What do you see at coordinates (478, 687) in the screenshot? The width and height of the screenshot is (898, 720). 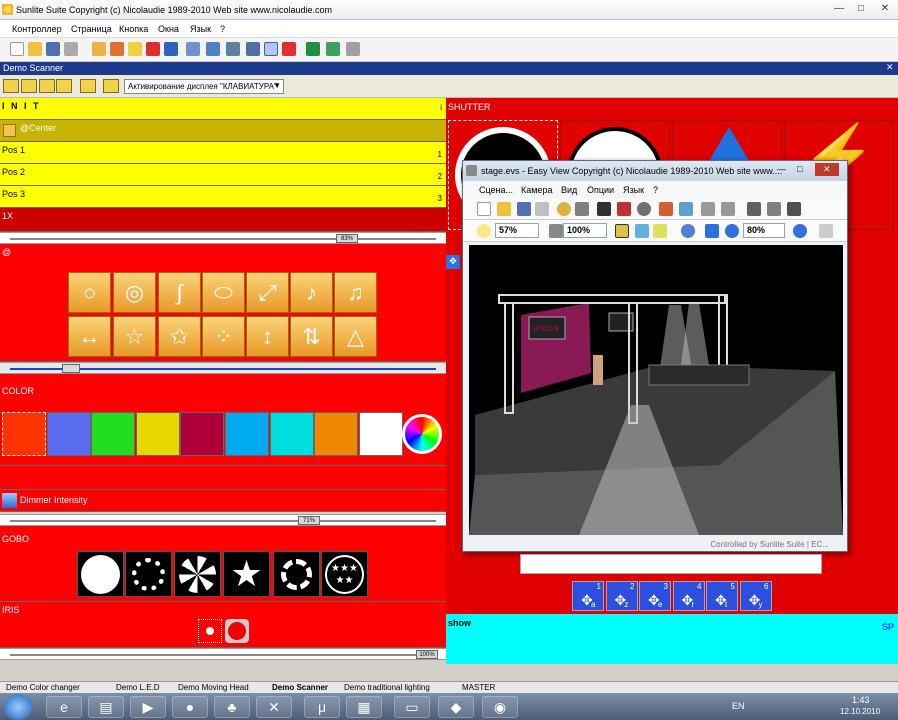 I see `tab-master: MASTER` at bounding box center [478, 687].